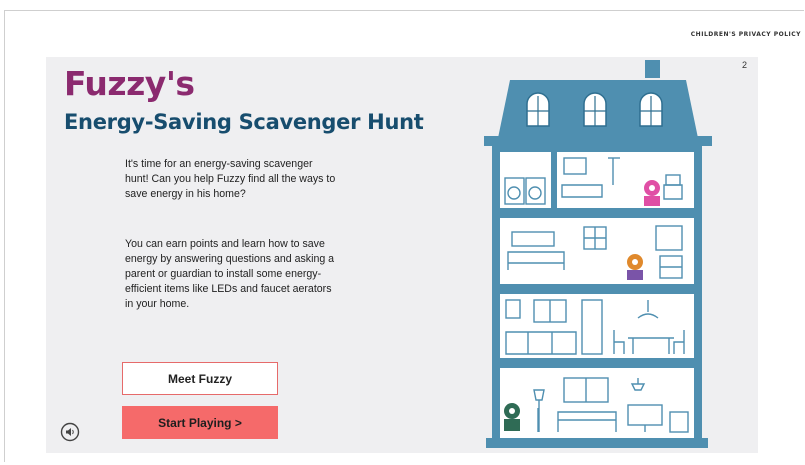  What do you see at coordinates (70, 432) in the screenshot?
I see `sound-icon` at bounding box center [70, 432].